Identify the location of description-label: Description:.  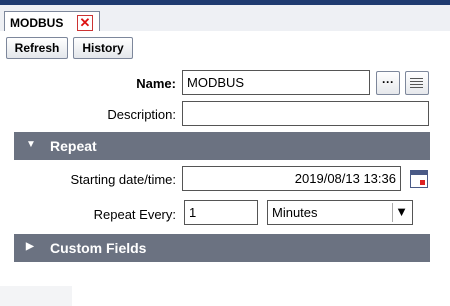
(141, 114).